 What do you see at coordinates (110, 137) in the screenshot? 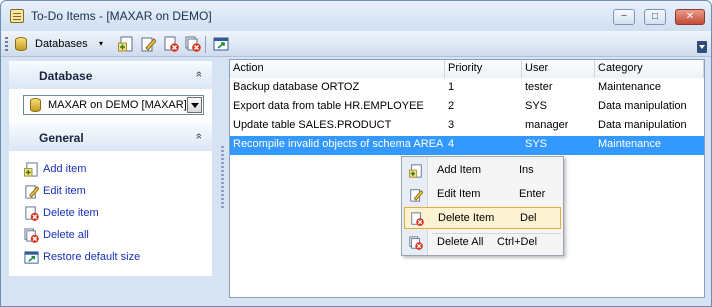
I see `general-section-header: General »` at bounding box center [110, 137].